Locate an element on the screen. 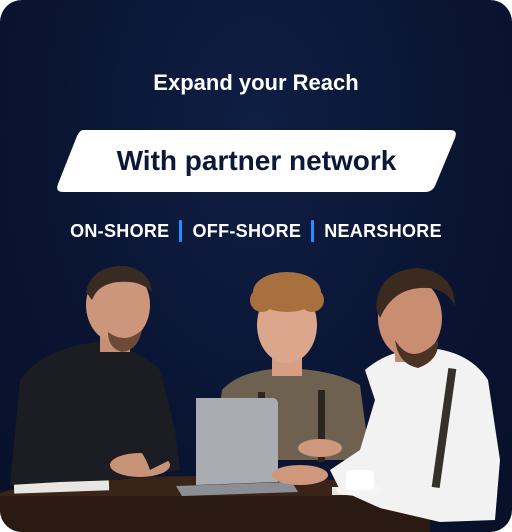 The image size is (512, 532). banner-text: With partner network is located at coordinates (256, 160).